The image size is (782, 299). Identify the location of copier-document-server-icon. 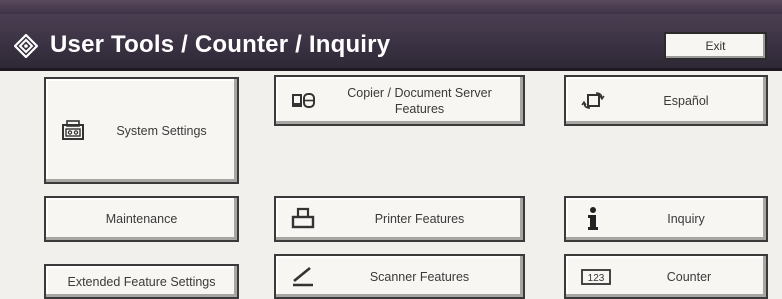
(303, 101).